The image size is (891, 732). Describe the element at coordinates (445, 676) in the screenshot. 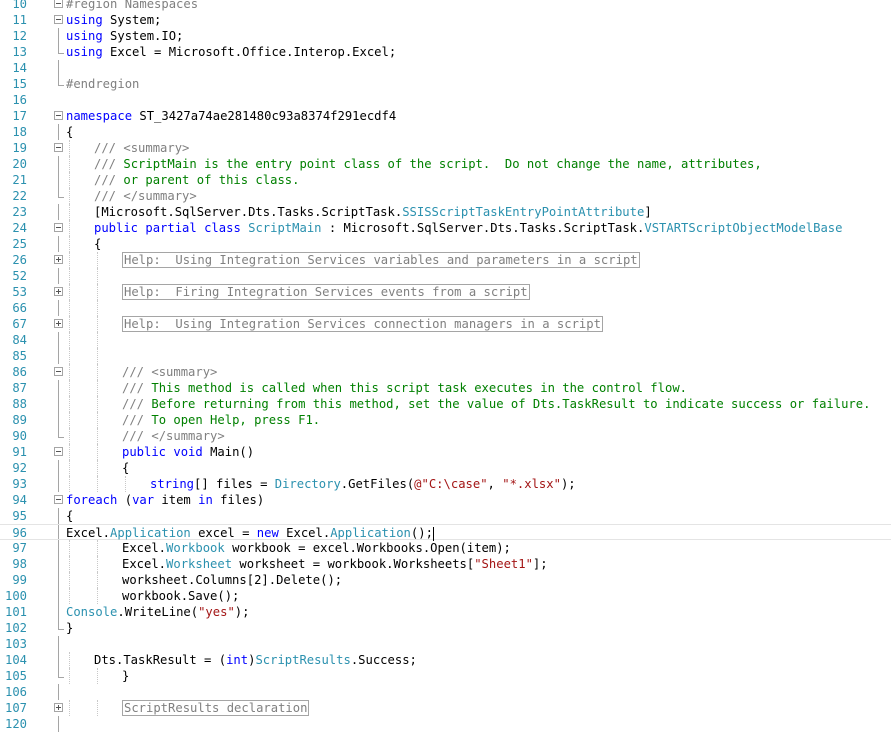

I see `code-line: 105}` at that location.